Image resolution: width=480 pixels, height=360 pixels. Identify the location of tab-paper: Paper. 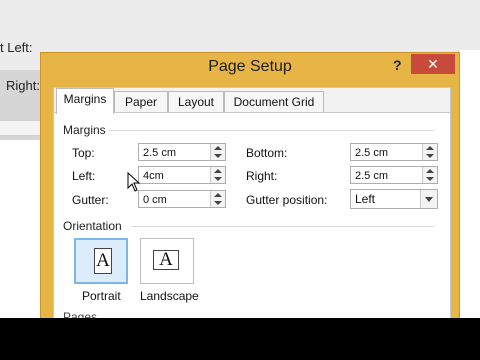
(141, 101).